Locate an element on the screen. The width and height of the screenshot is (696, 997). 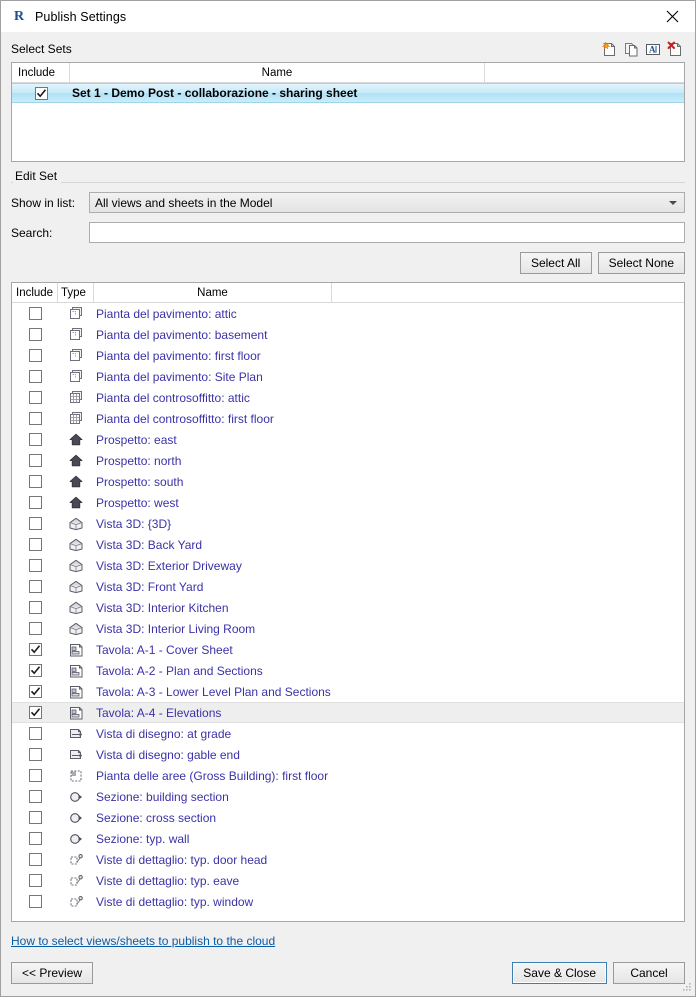
table-row: Vista di disegno: at grade is located at coordinates (348, 733).